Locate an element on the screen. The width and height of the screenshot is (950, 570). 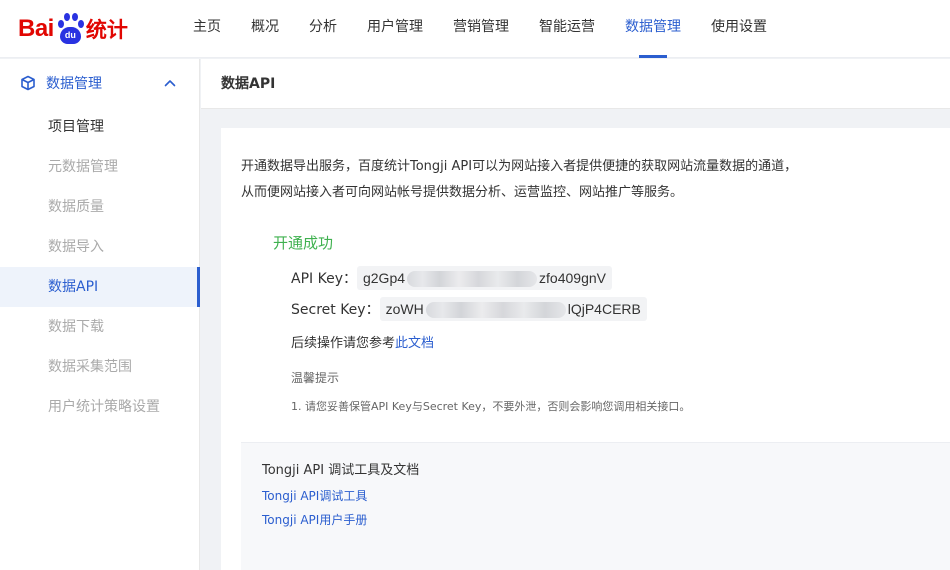
nav-item-home: 主页 is located at coordinates (207, 29).